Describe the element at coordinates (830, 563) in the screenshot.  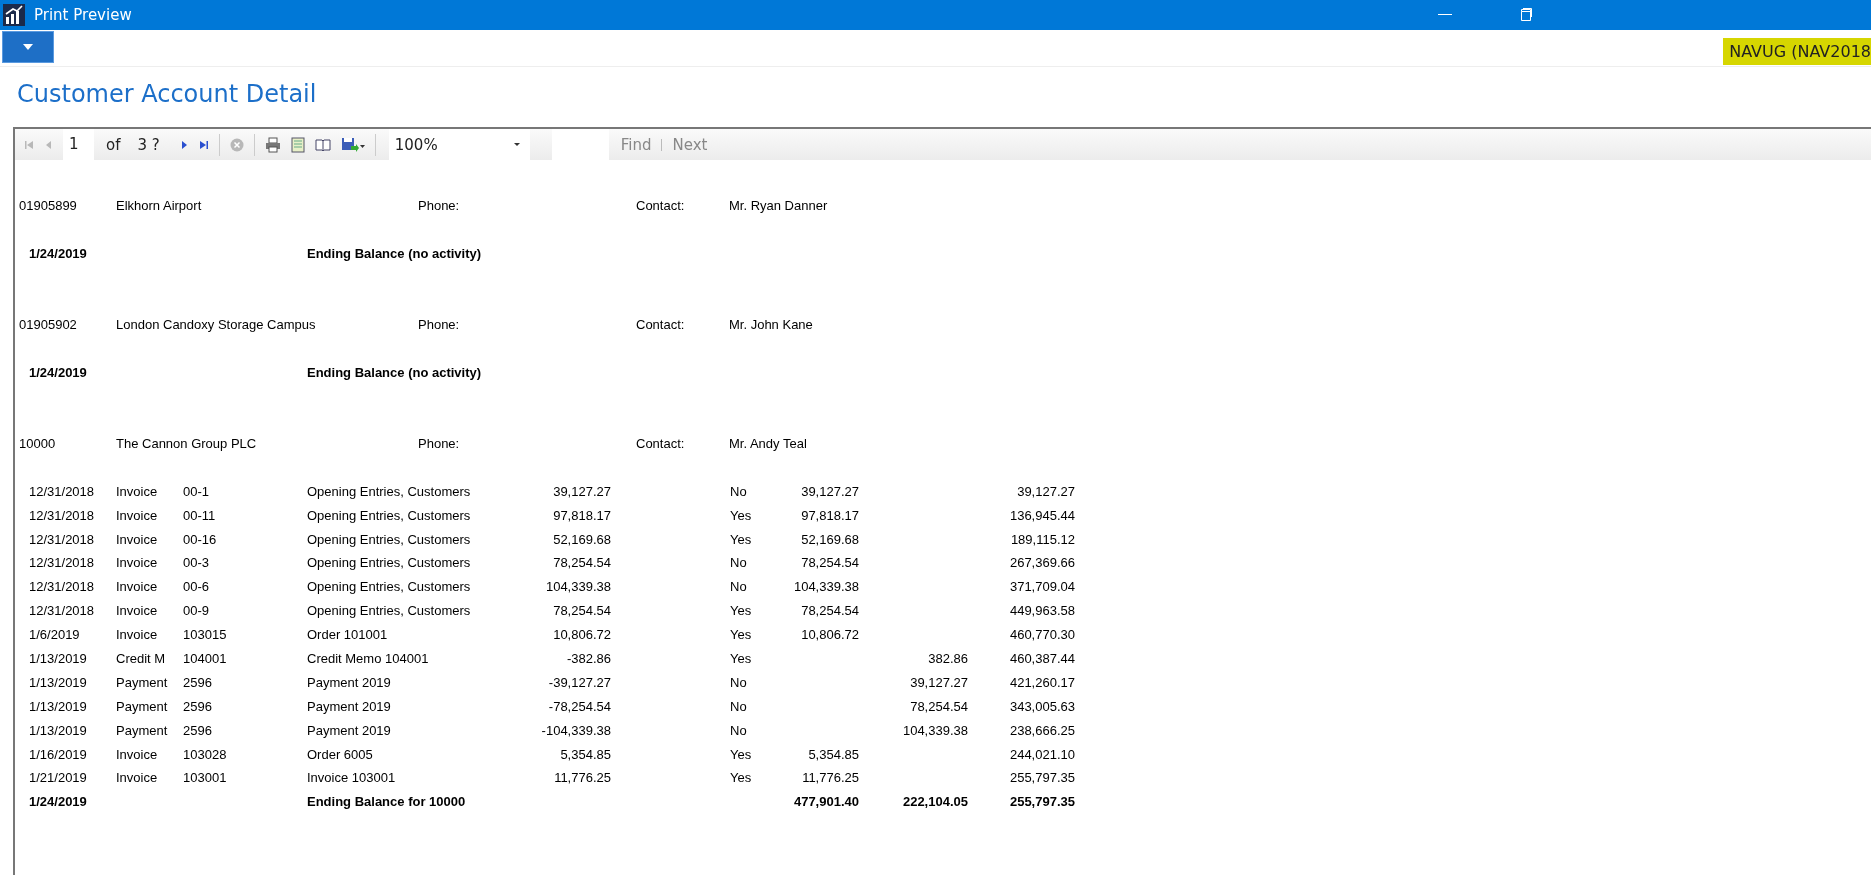
I see `debit-amount: 78,254.54` at that location.